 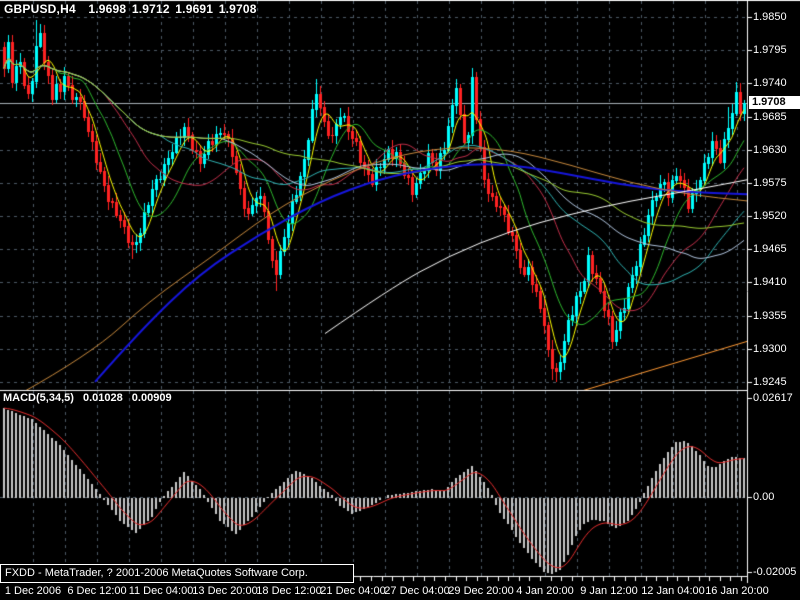 I want to click on price-axis-label: 1.9685, so click(x=770, y=117).